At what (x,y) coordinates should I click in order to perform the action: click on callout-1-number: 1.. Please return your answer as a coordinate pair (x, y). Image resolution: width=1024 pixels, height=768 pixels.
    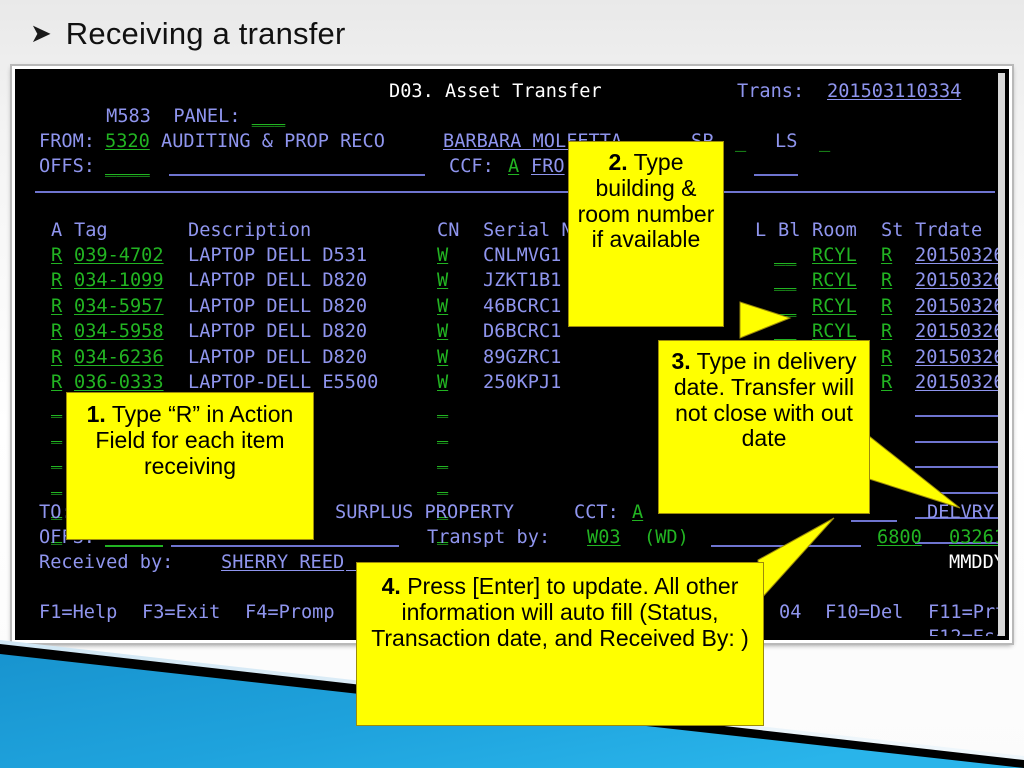
    Looking at the image, I should click on (96, 414).